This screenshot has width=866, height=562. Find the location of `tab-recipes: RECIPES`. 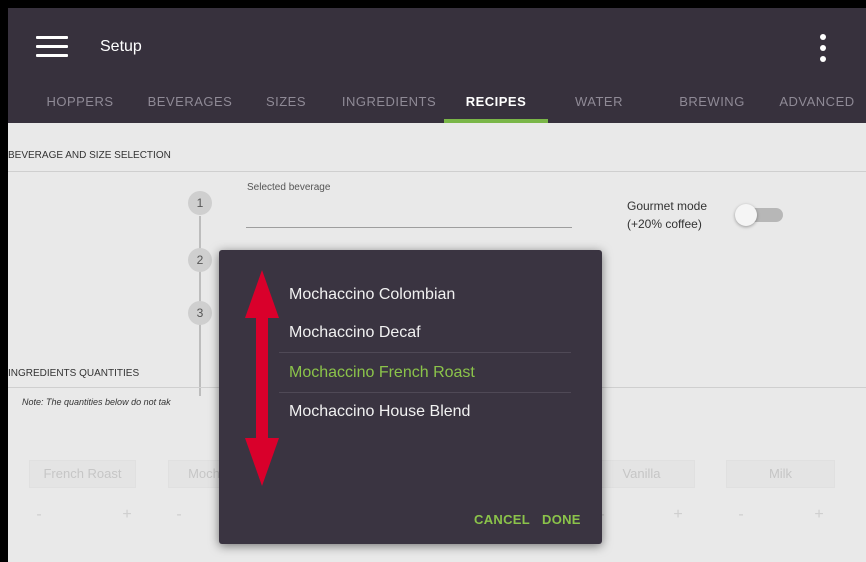

tab-recipes: RECIPES is located at coordinates (496, 104).